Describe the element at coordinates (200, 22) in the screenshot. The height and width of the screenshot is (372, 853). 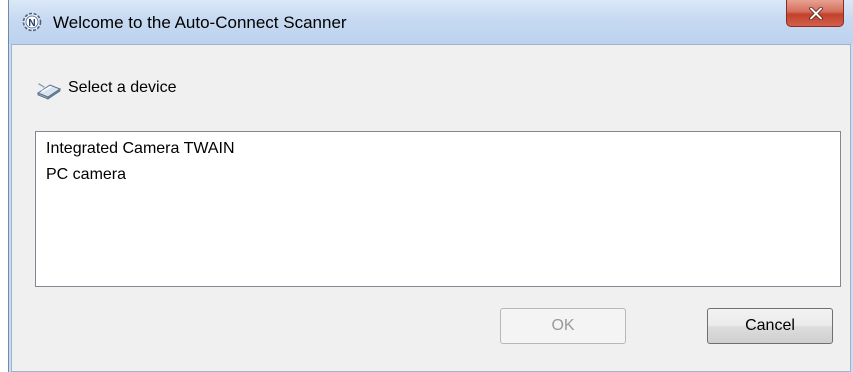
I see `window-title: Welcome to the Auto-Connect Scanner` at that location.